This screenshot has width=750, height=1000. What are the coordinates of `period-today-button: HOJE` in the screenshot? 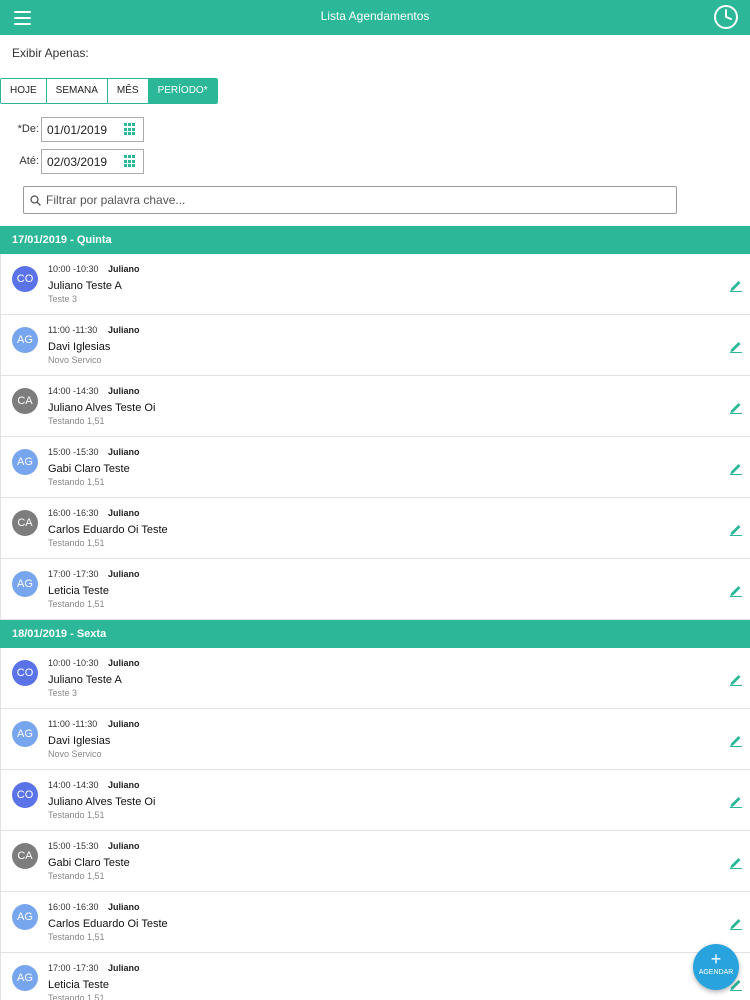 It's located at (24, 91).